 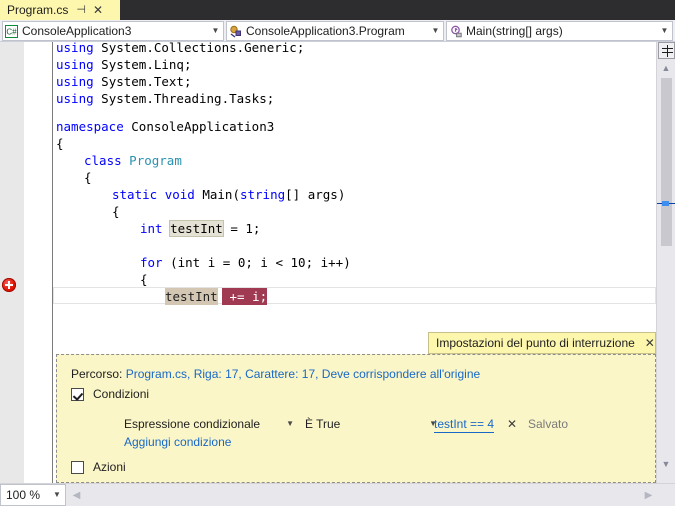 What do you see at coordinates (76, 495) in the screenshot?
I see `scroll-left-arrow: ◀` at bounding box center [76, 495].